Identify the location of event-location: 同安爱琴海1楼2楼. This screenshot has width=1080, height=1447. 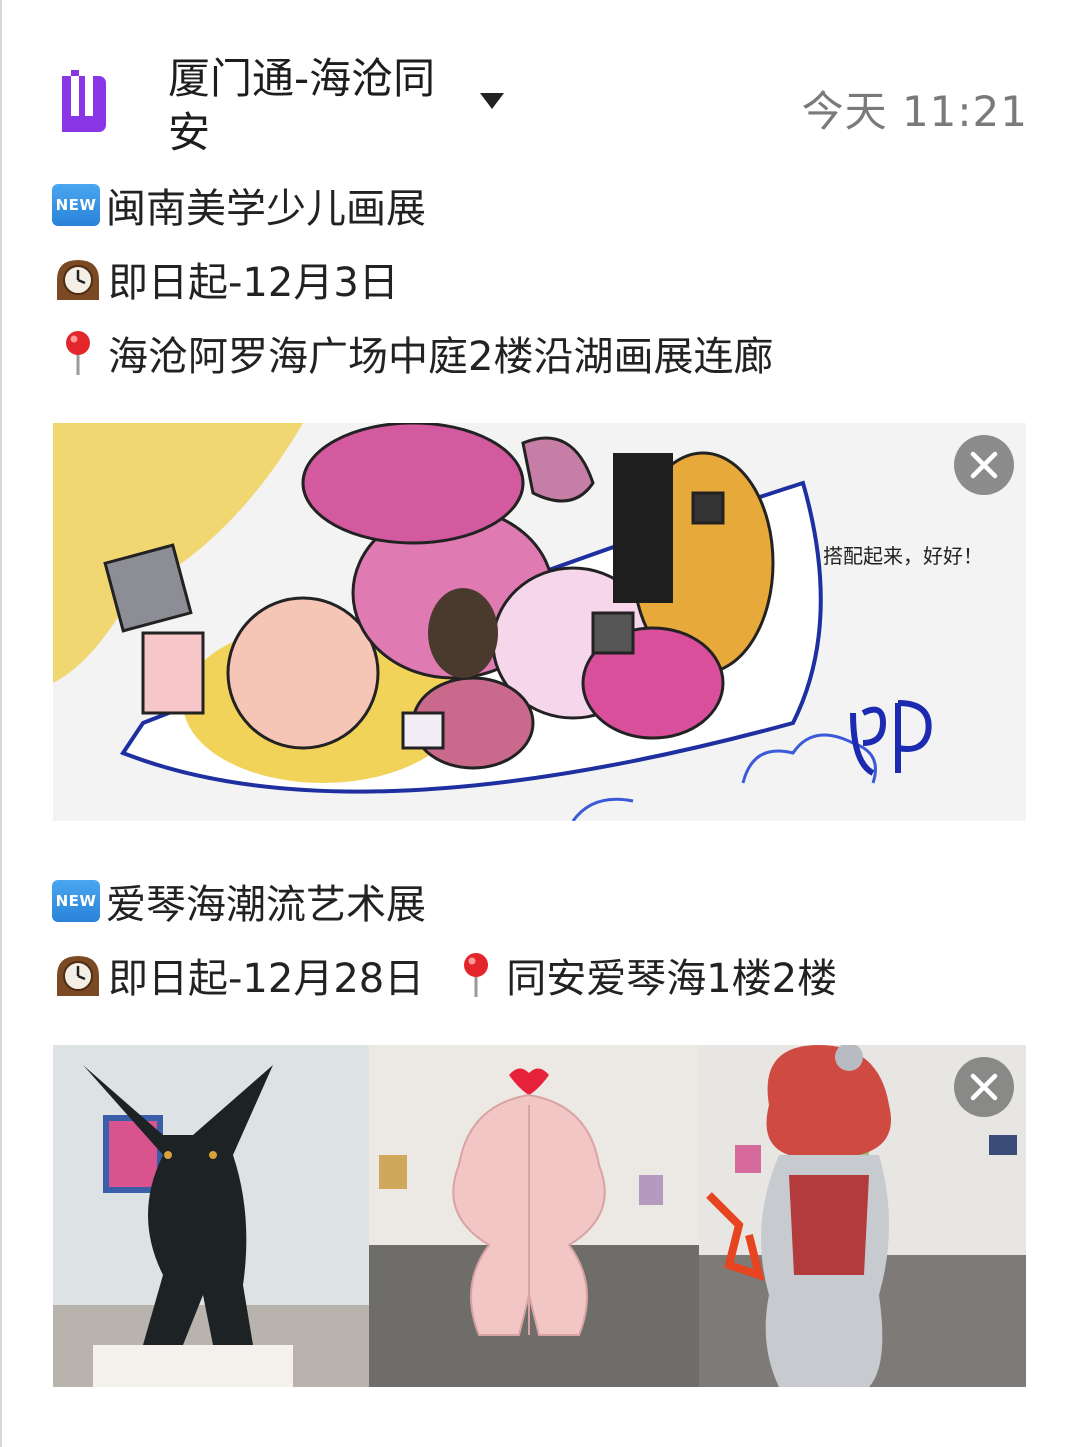
(672, 979).